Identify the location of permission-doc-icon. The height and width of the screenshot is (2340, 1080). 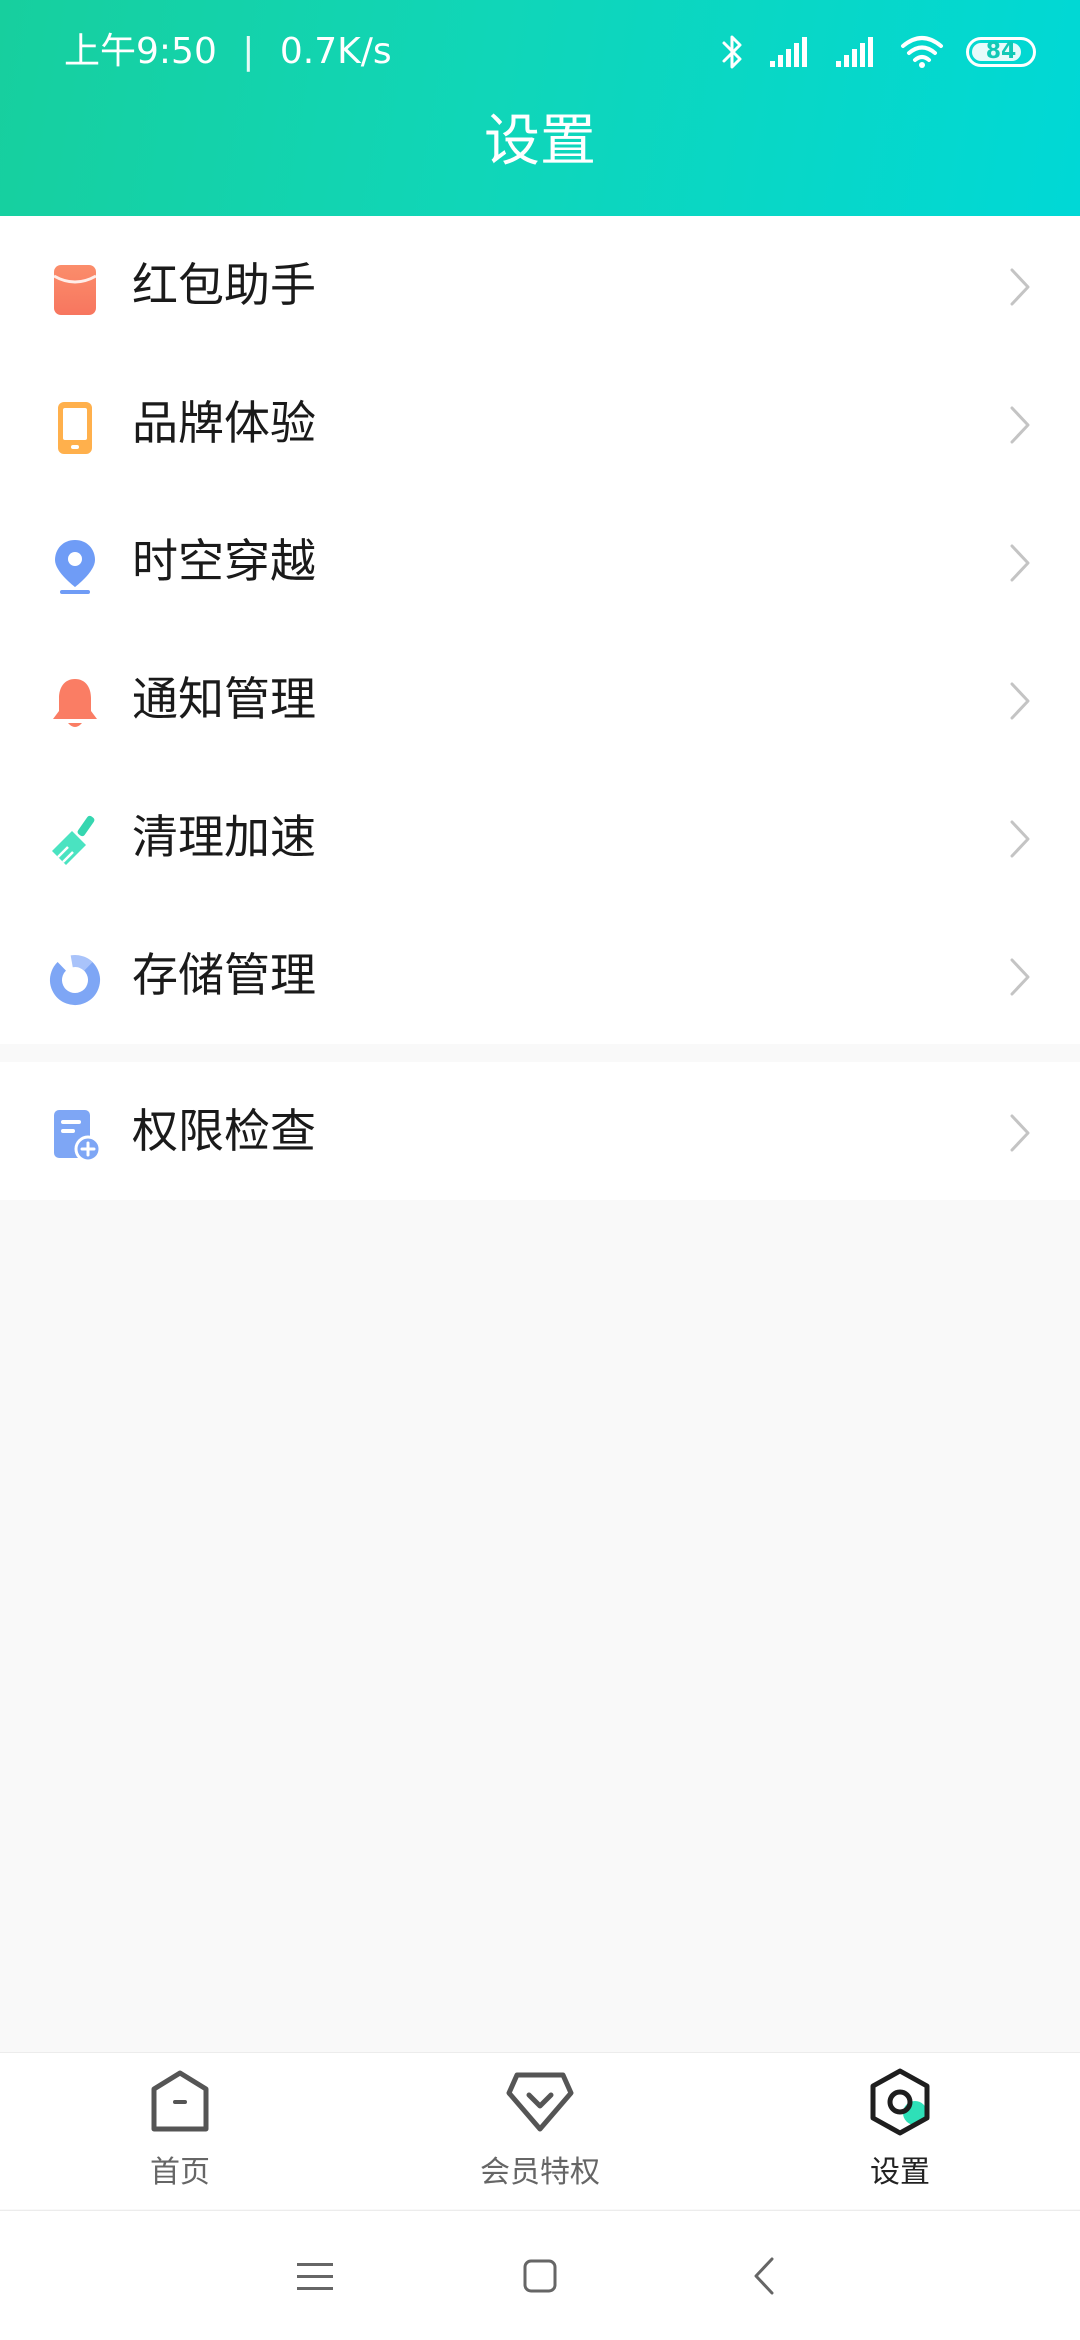
(78, 1136).